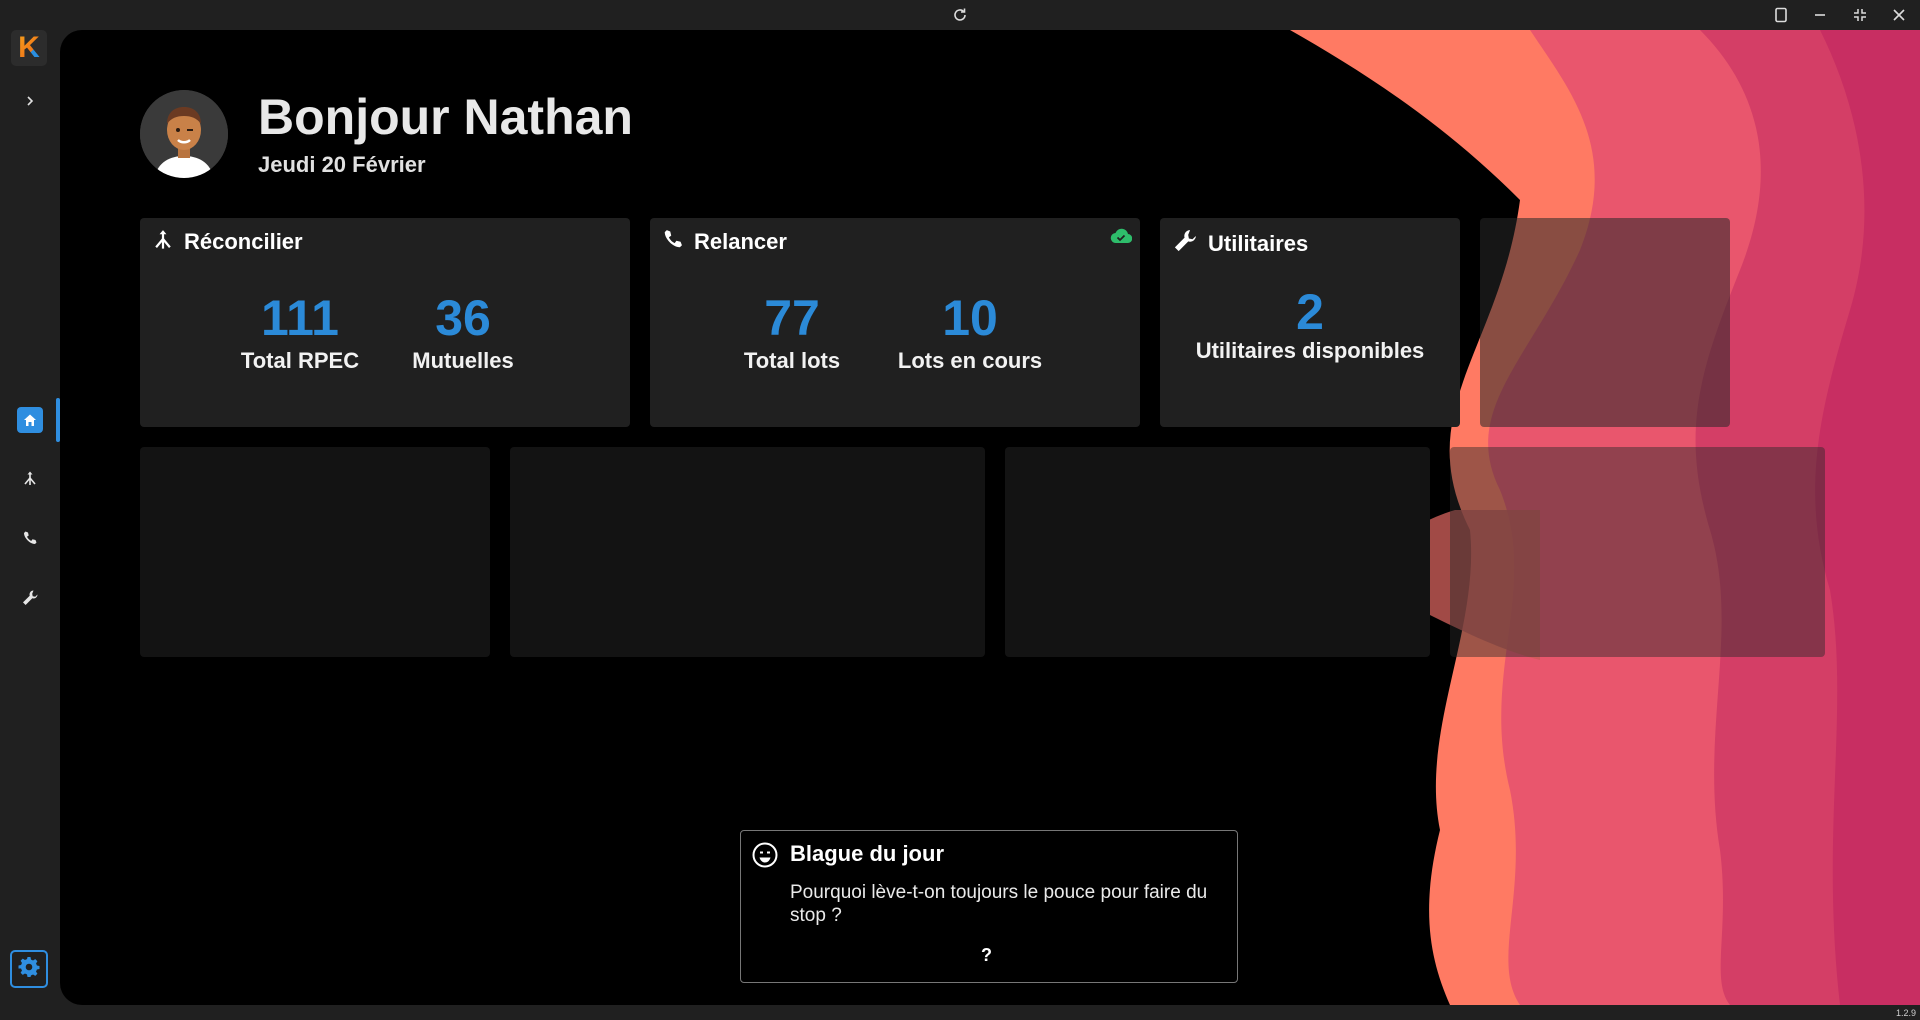 This screenshot has height=1020, width=1920. Describe the element at coordinates (1310, 312) in the screenshot. I see `stat-value: 2` at that location.